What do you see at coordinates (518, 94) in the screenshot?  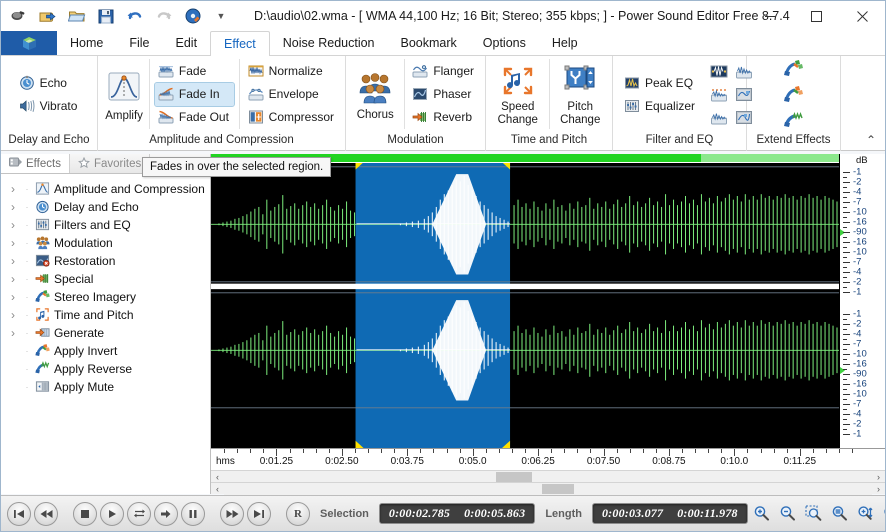 I see `speed-change-button: Speed Change` at bounding box center [518, 94].